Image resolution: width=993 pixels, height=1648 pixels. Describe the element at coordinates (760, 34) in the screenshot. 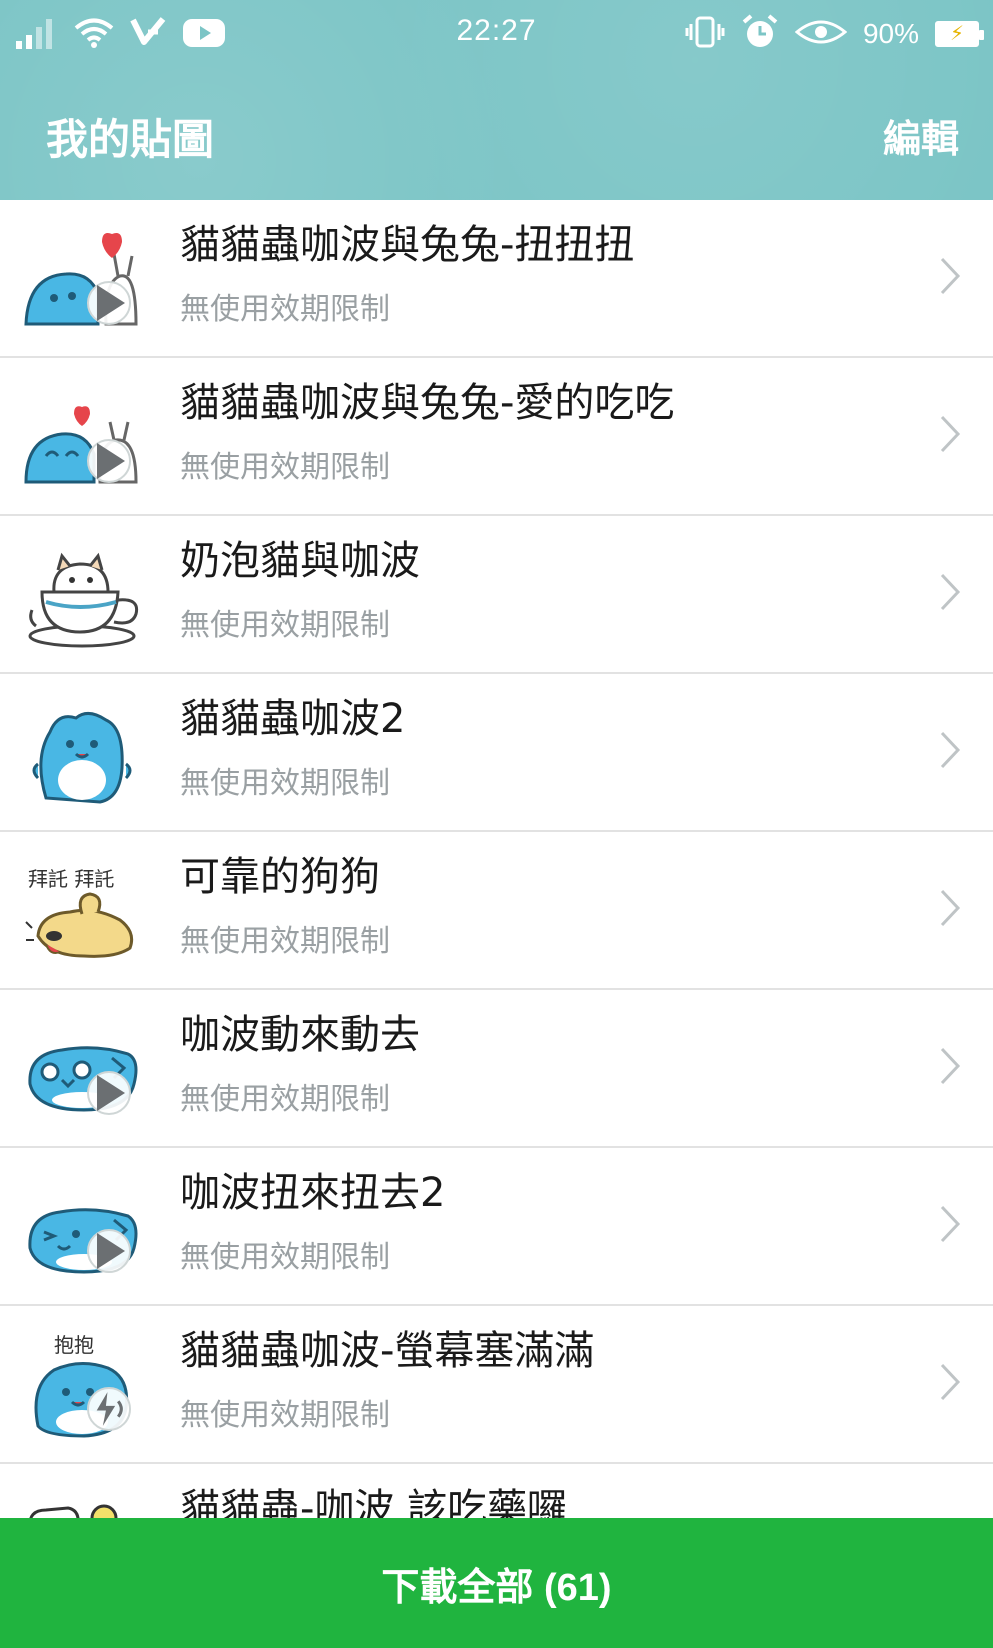

I see `alarm-icon` at that location.